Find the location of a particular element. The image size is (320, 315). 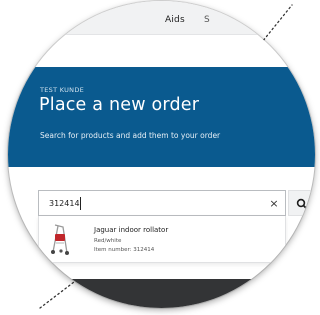

product-color: Red/white is located at coordinates (108, 241).